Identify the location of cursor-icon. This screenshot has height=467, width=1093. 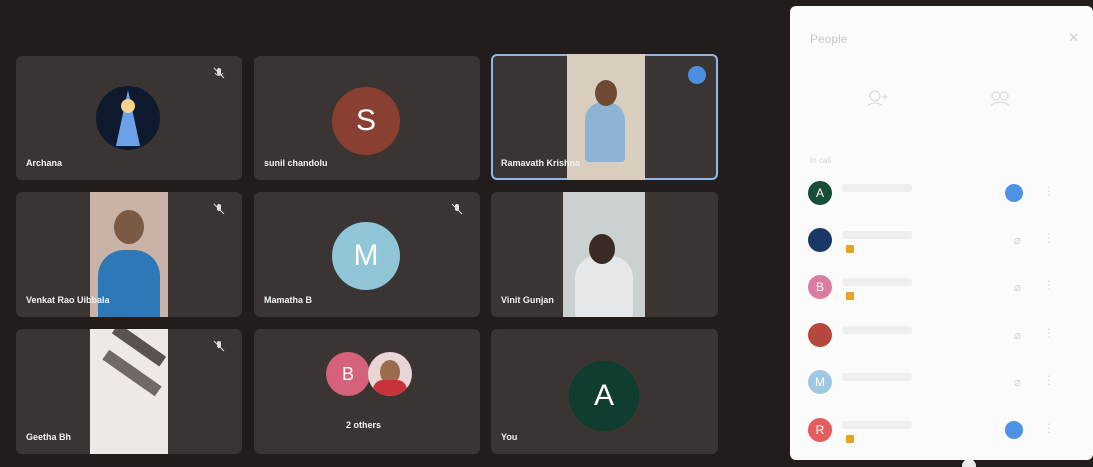
(969, 463).